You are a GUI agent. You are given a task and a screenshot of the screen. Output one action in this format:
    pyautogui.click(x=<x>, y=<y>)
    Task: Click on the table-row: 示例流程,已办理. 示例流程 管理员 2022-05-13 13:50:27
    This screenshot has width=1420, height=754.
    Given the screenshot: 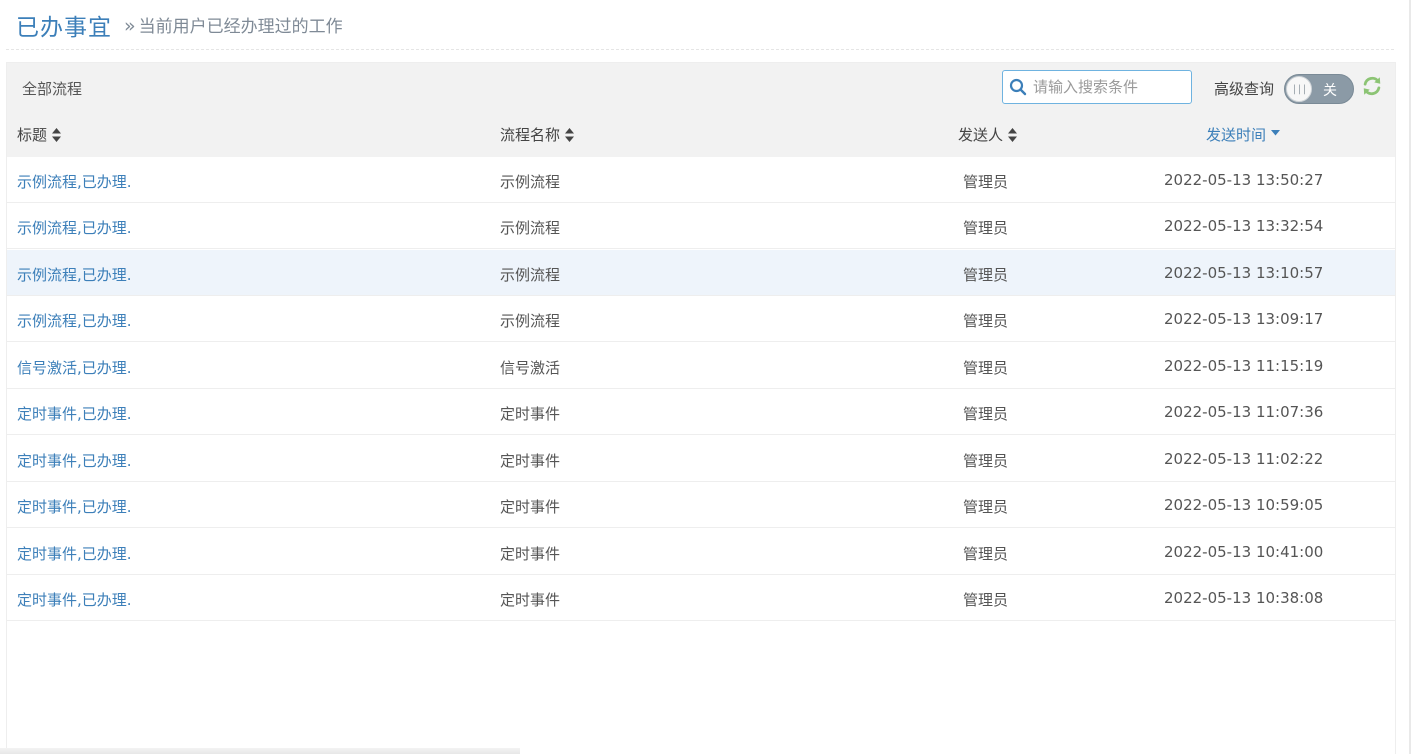 What is the action you would take?
    pyautogui.click(x=701, y=180)
    